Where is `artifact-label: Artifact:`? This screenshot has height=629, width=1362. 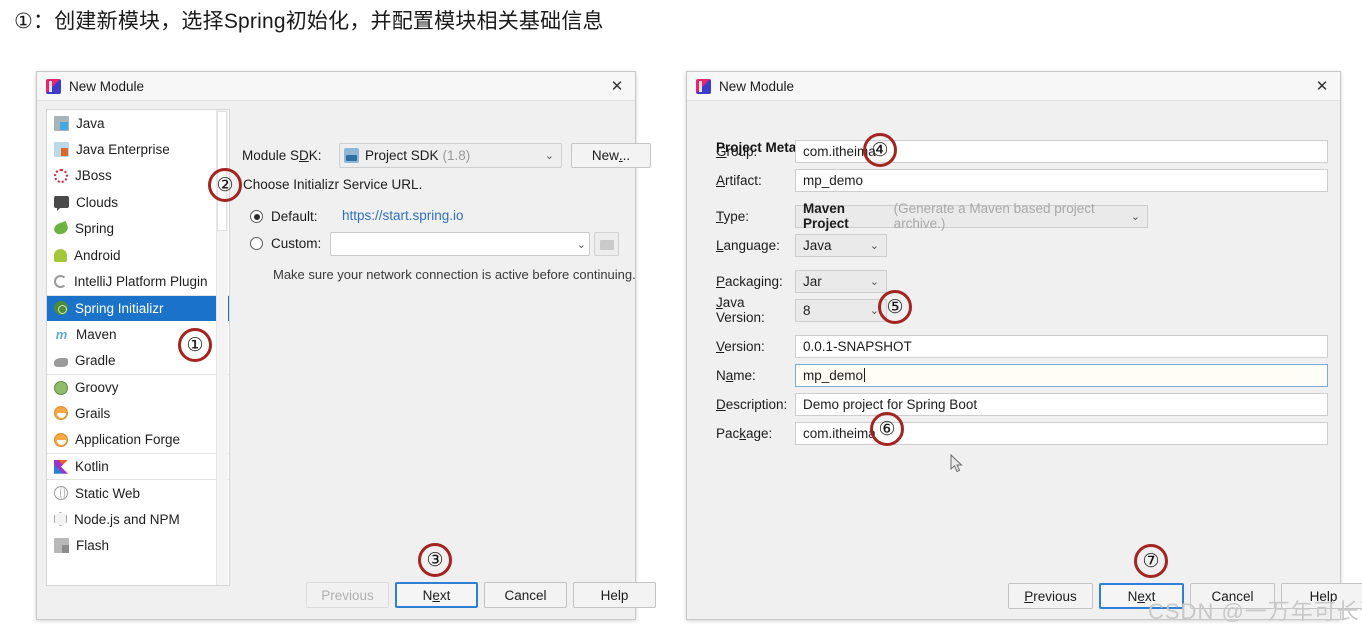 artifact-label: Artifact: is located at coordinates (739, 180).